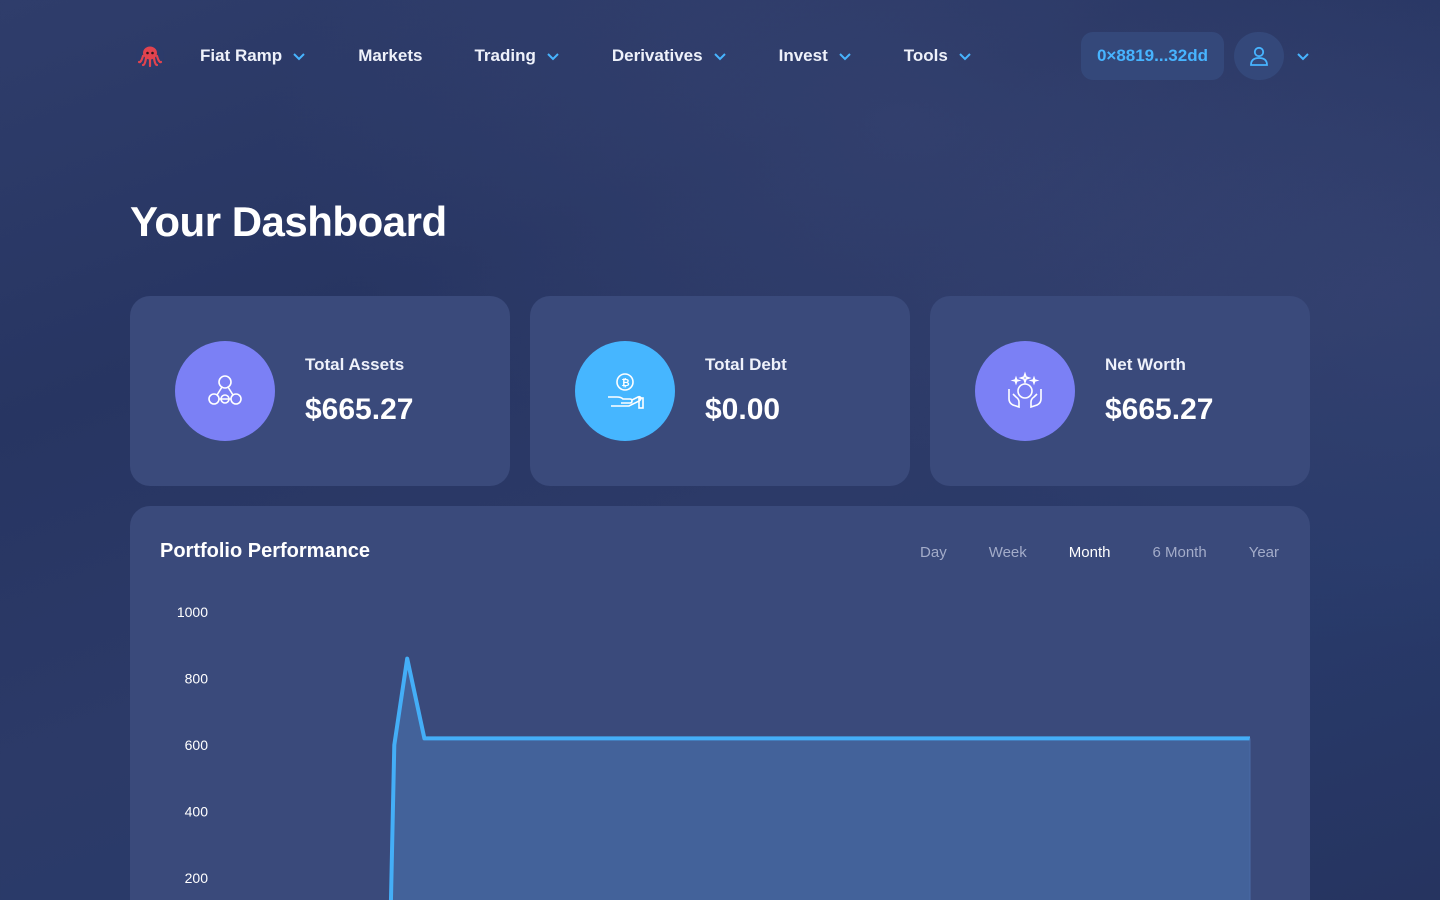 The image size is (1440, 900). What do you see at coordinates (743, 409) in the screenshot?
I see `card-value: $0.00` at bounding box center [743, 409].